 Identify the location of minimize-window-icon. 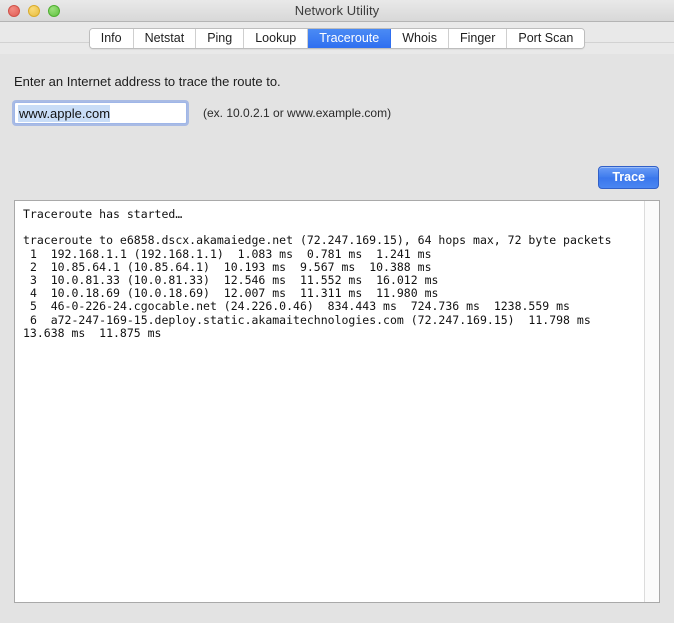
(34, 10).